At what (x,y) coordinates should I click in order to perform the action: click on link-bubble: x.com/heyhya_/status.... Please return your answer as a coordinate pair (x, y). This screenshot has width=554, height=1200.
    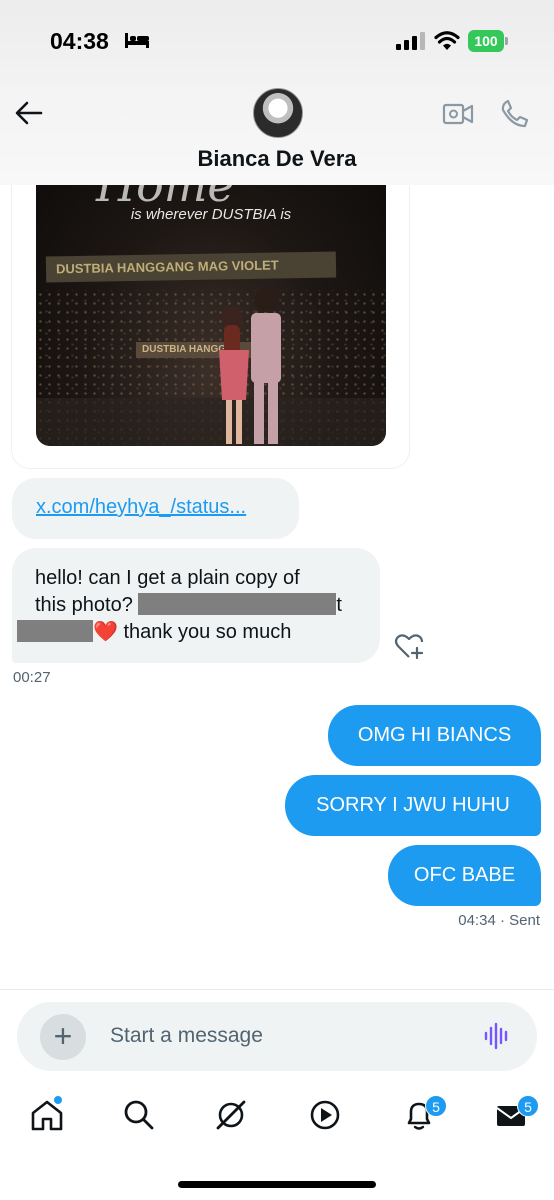
    Looking at the image, I should click on (155, 508).